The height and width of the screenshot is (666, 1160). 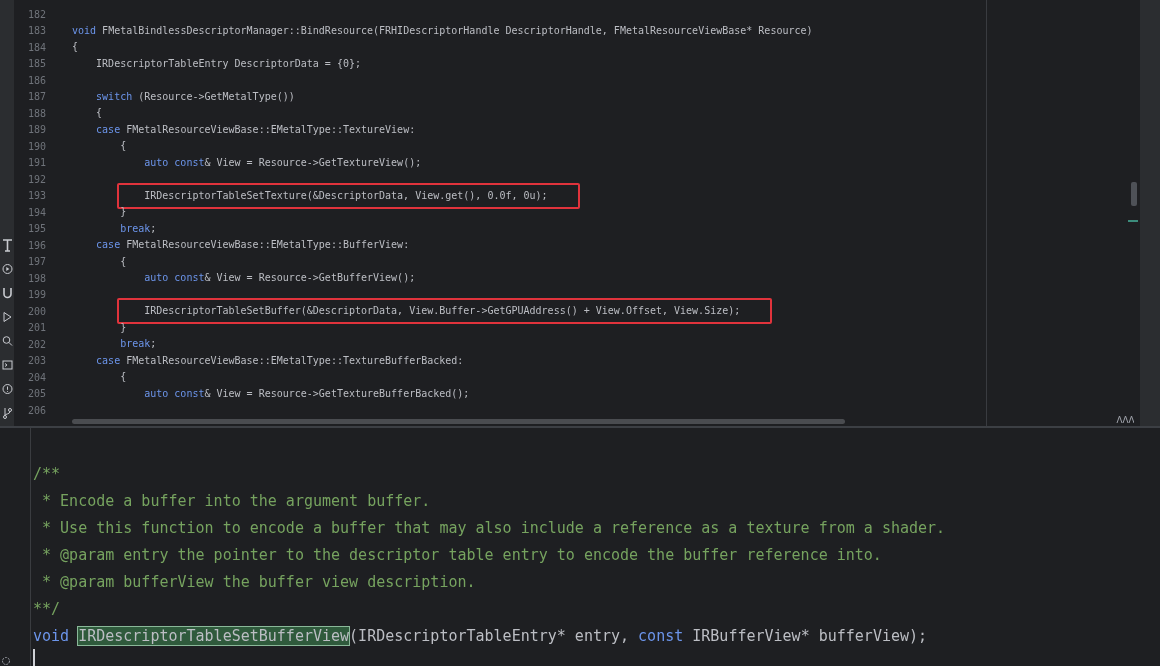 What do you see at coordinates (1125, 419) in the screenshot?
I see `reader-mode-icon` at bounding box center [1125, 419].